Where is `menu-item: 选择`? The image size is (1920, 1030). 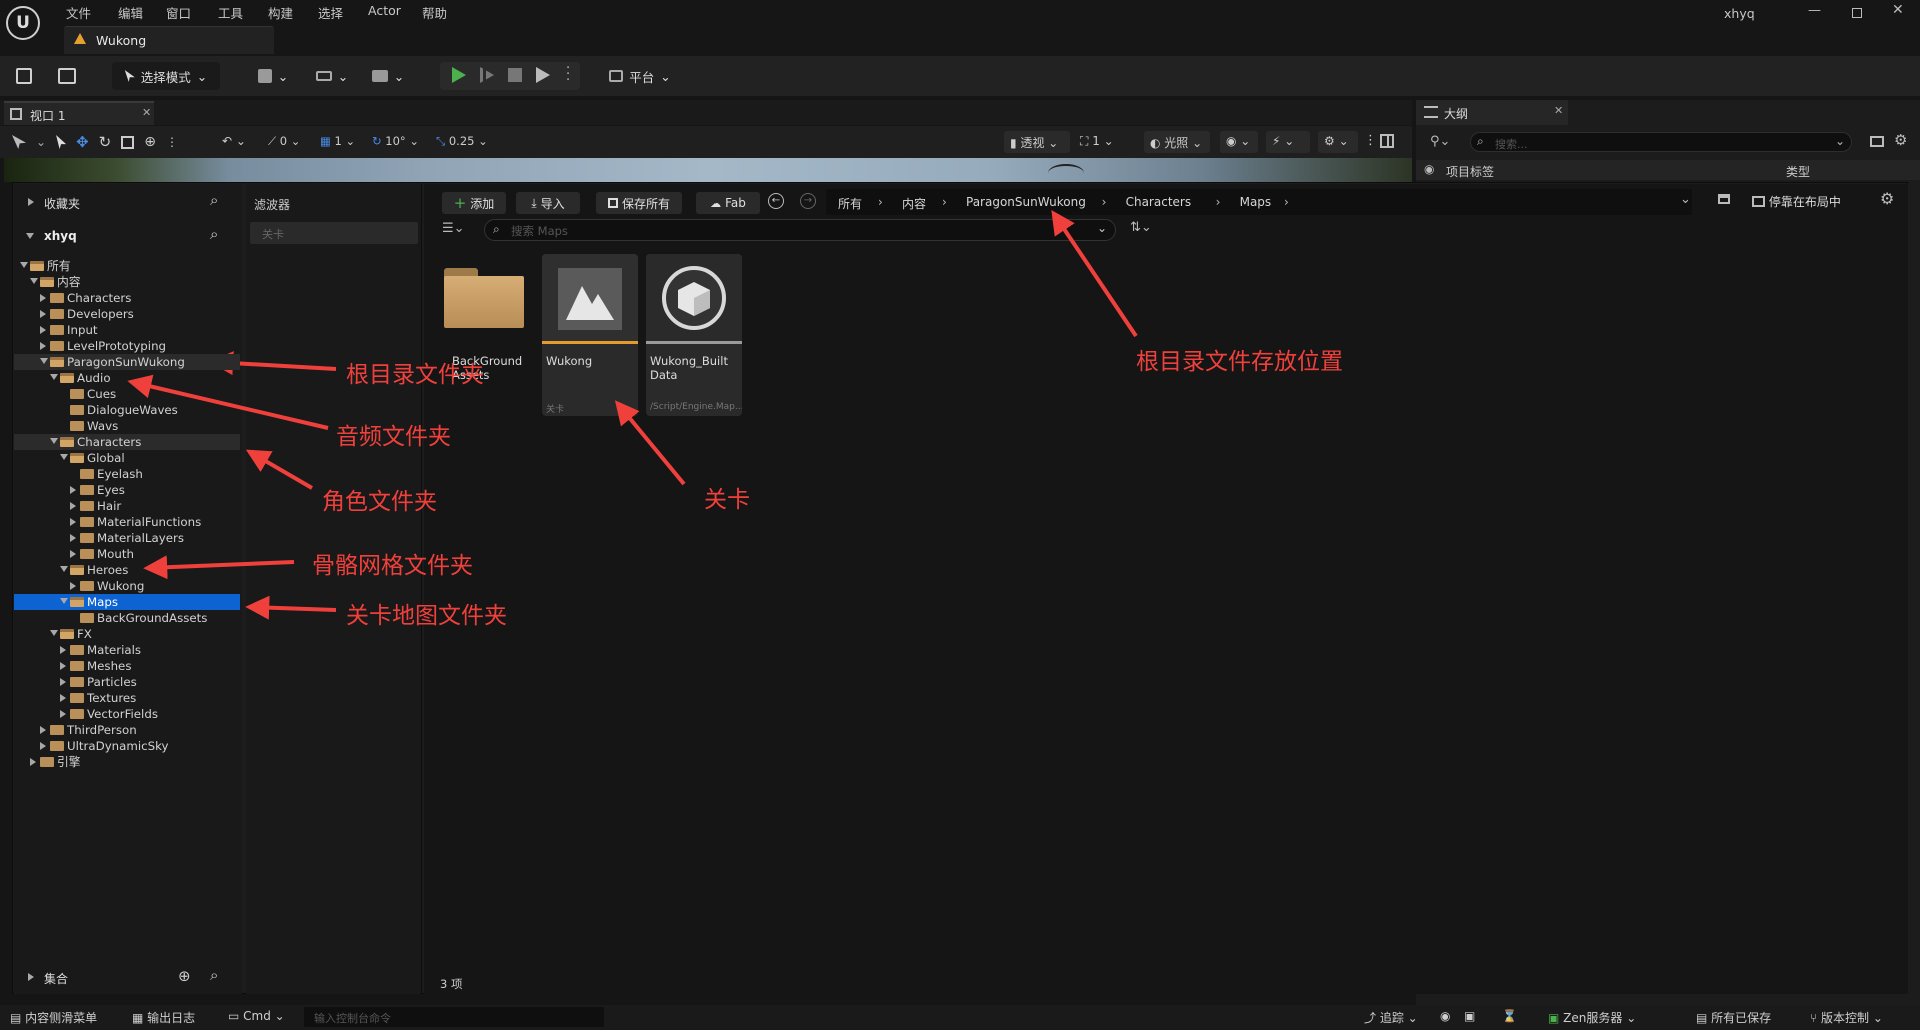 menu-item: 选择 is located at coordinates (330, 12).